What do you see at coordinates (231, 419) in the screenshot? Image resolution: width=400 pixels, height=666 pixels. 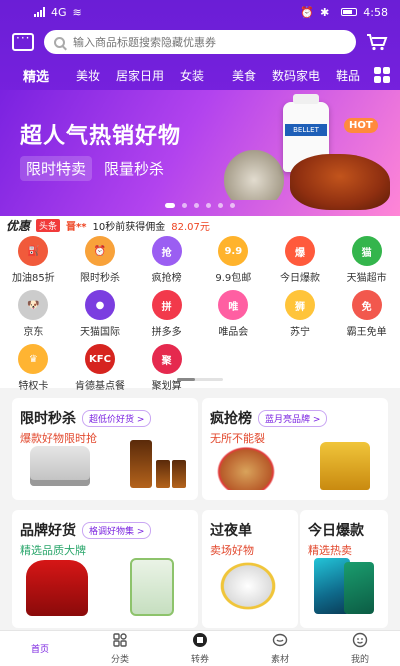 I see `card-title: 疯抢榜` at bounding box center [231, 419].